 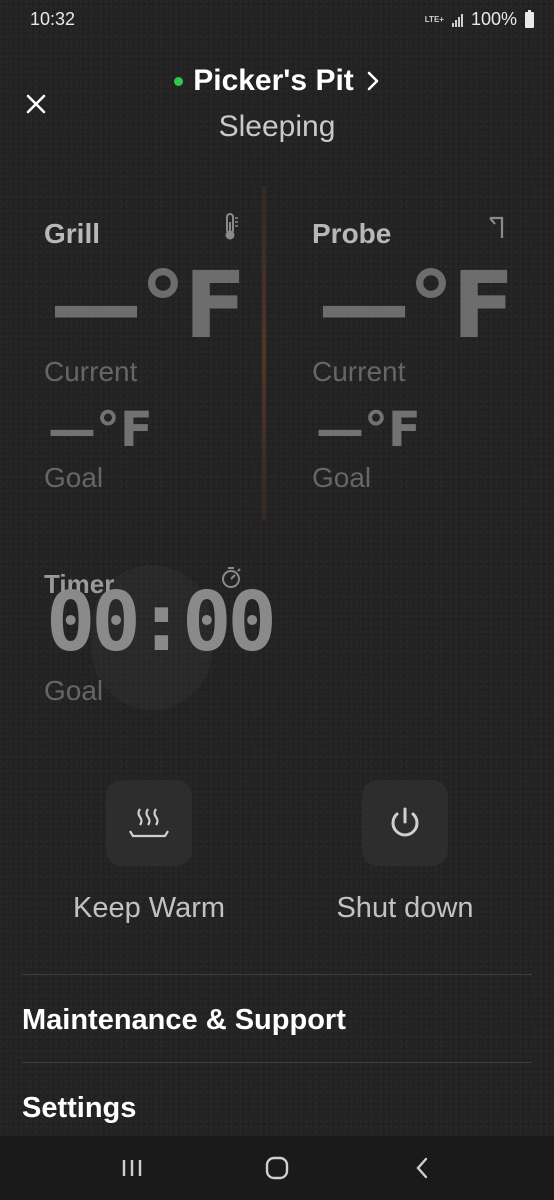 What do you see at coordinates (434, 19) in the screenshot?
I see `network-type: LTE+` at bounding box center [434, 19].